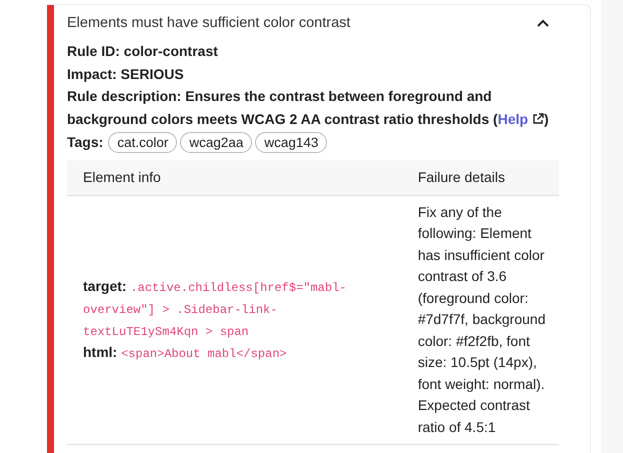  I want to click on help-link: Help, so click(521, 118).